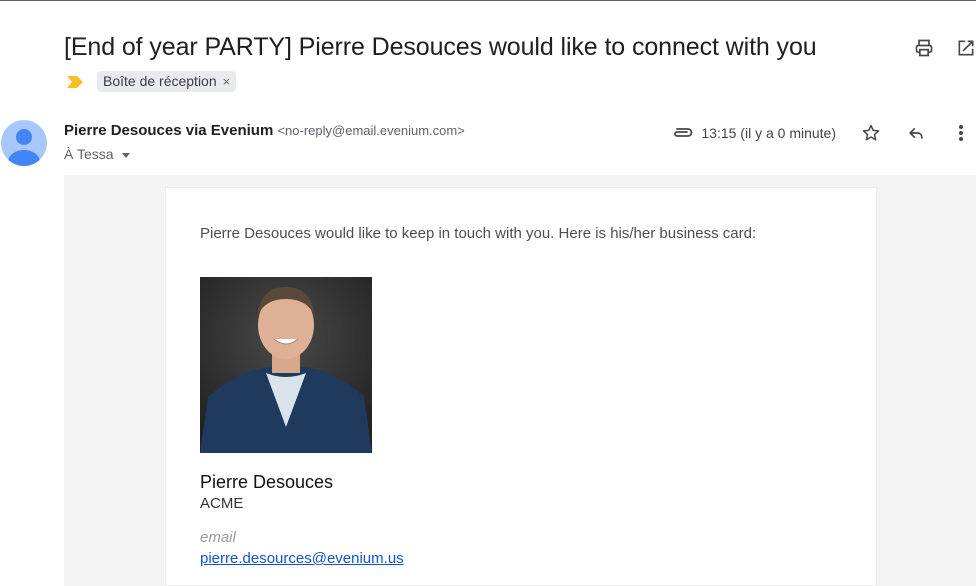 This screenshot has height=586, width=976. What do you see at coordinates (267, 482) in the screenshot?
I see `contact-name: Pierre Desouces` at bounding box center [267, 482].